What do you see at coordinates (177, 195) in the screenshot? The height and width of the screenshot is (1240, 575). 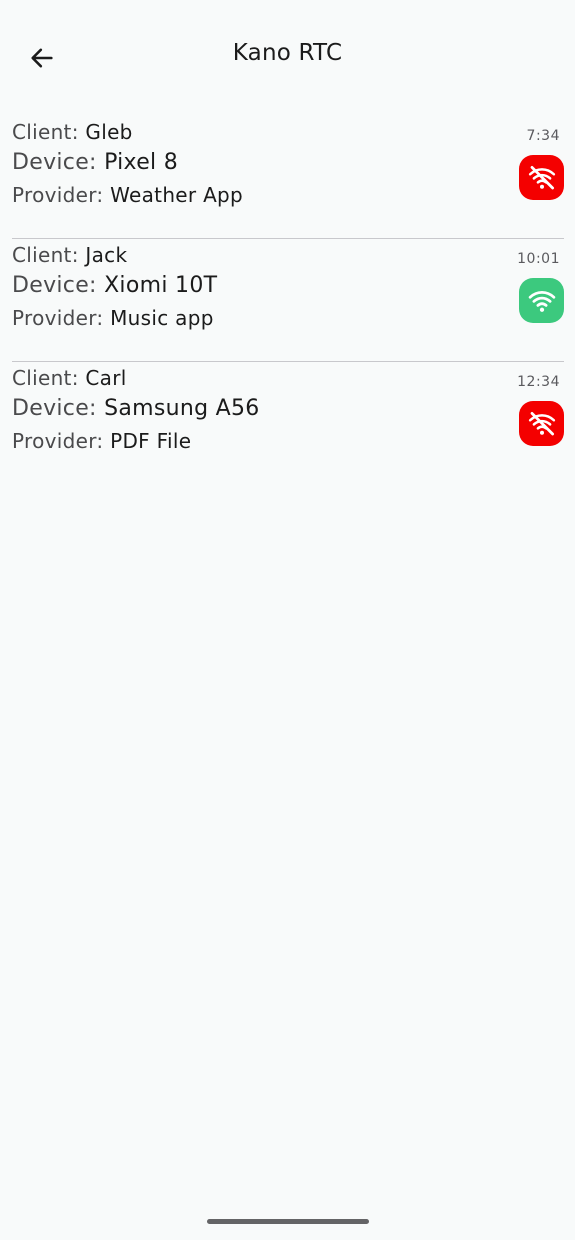 I see `provider-name: Weather App` at bounding box center [177, 195].